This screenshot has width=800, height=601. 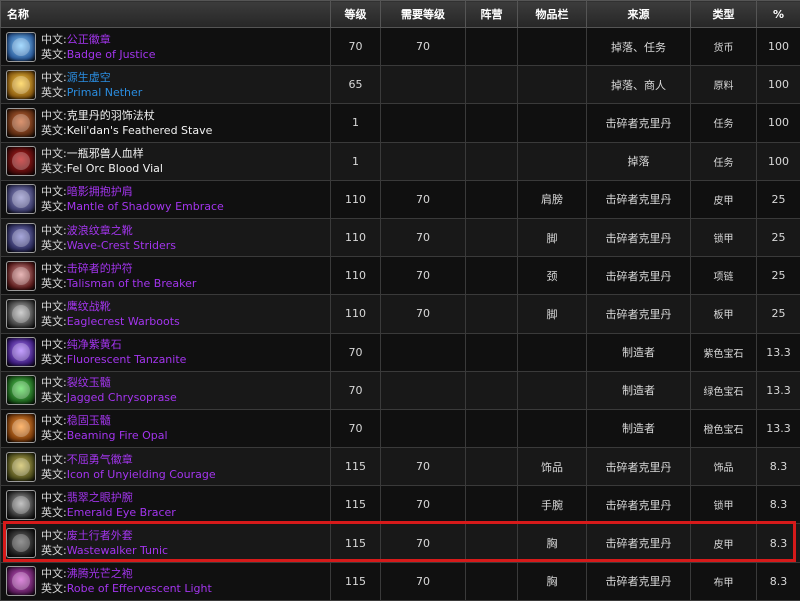 I want to click on bracer-icon, so click(x=21, y=504).